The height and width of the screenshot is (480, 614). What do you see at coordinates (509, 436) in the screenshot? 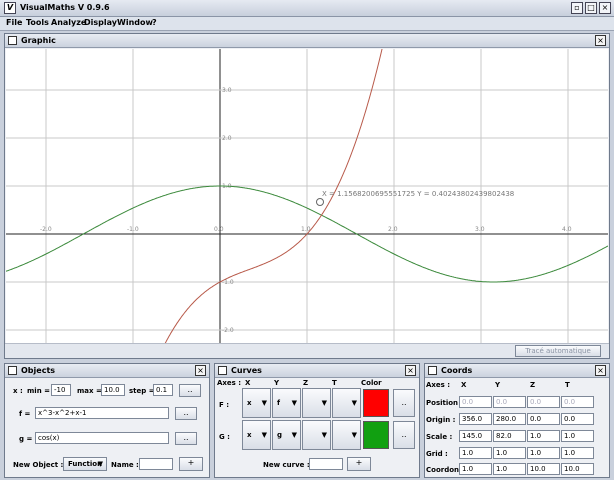
I see `scale-y-field: 82.0` at bounding box center [509, 436].